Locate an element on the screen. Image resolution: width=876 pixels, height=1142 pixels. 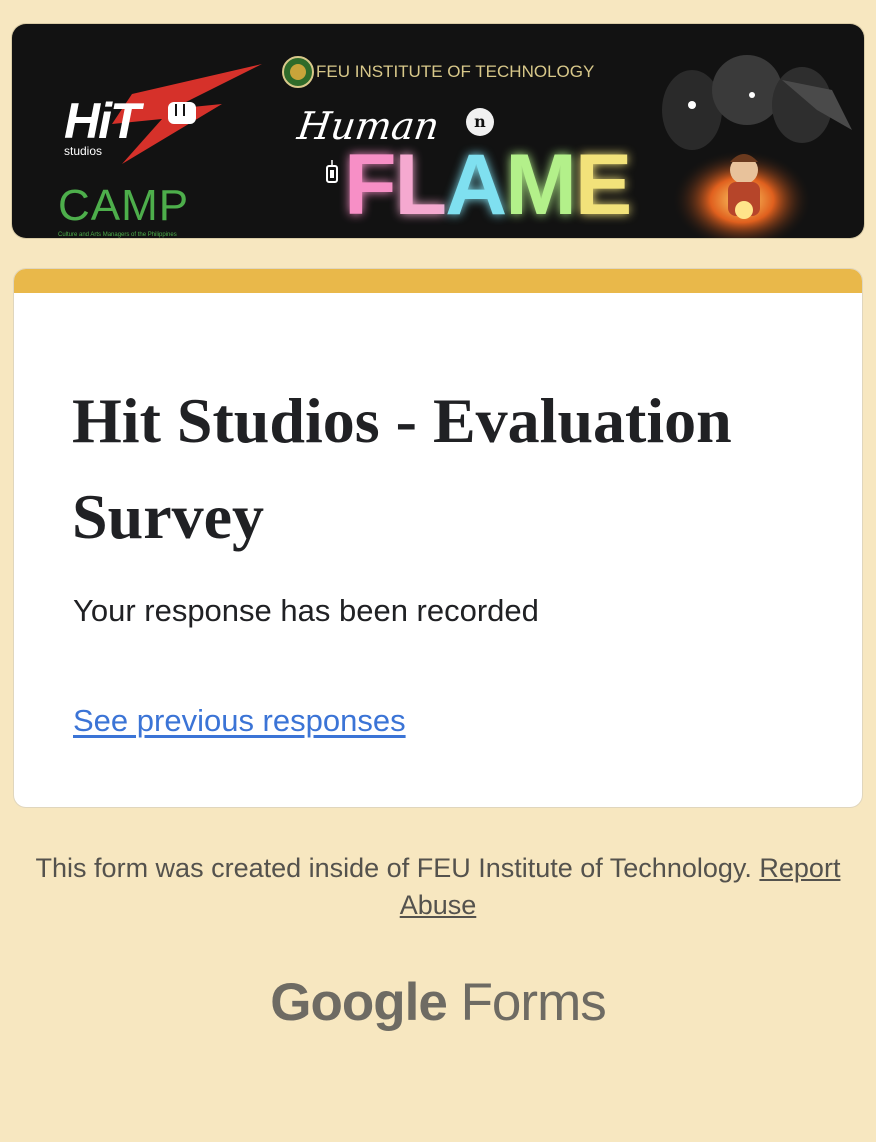
feu-seal-icon is located at coordinates (298, 72).